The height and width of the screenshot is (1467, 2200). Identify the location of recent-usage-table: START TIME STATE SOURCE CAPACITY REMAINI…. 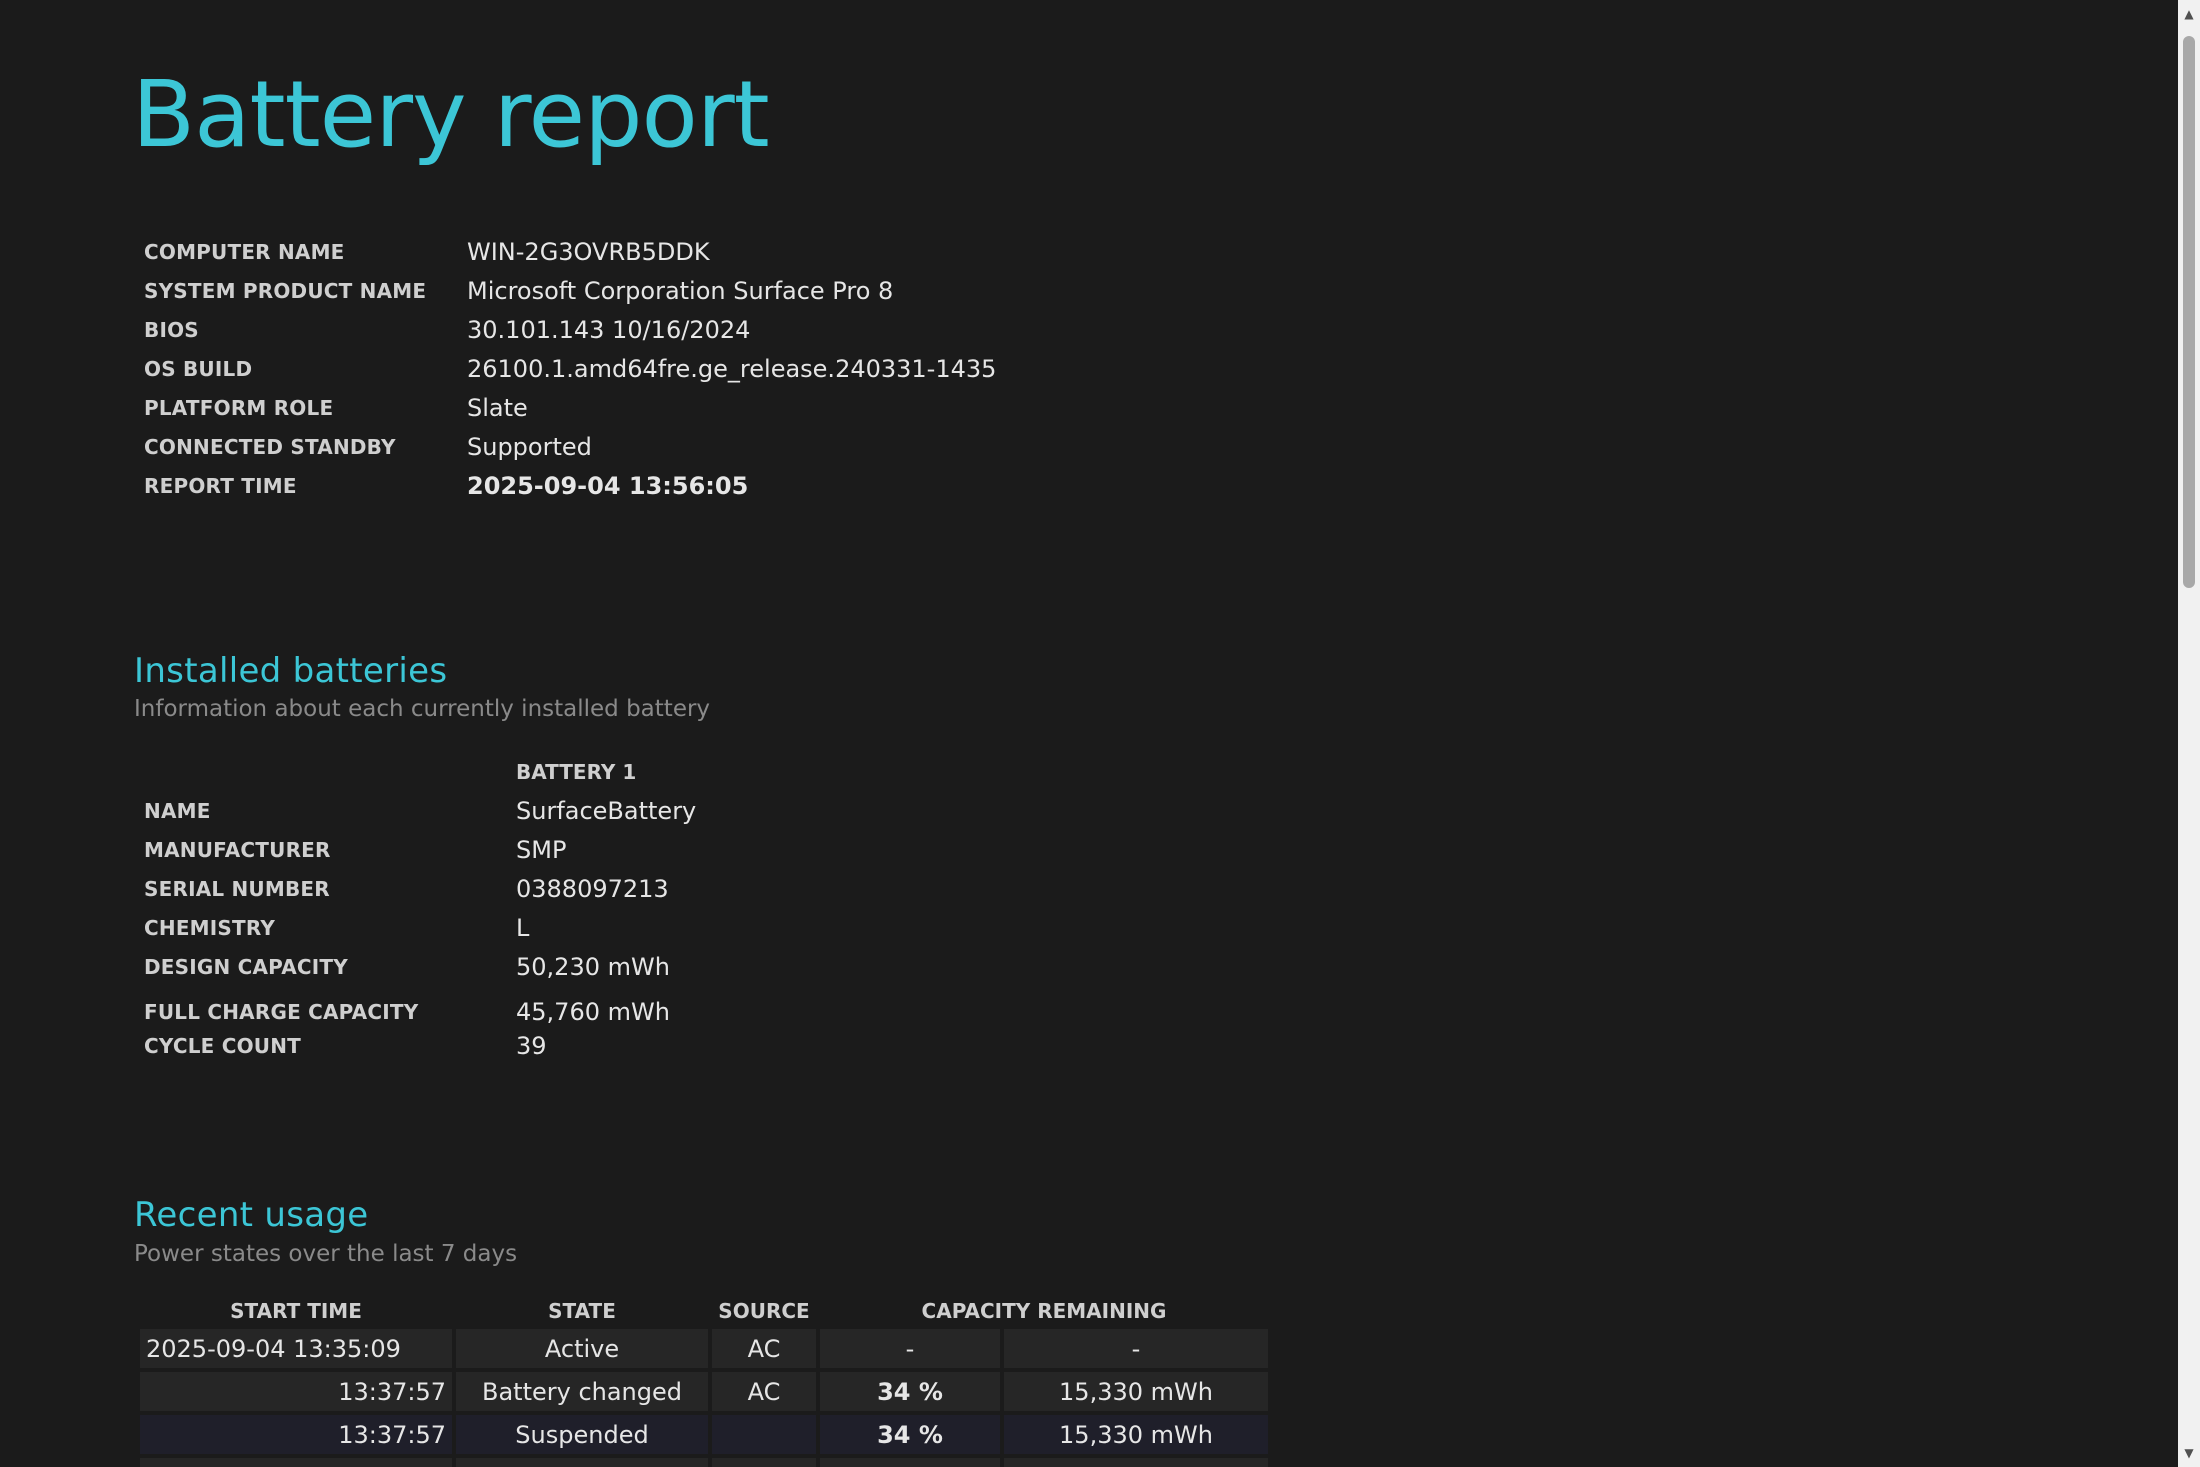
(704, 1380).